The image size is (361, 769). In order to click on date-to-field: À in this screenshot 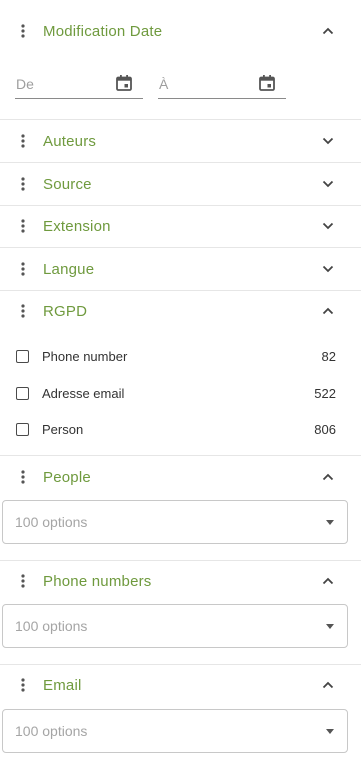, I will do `click(222, 85)`.